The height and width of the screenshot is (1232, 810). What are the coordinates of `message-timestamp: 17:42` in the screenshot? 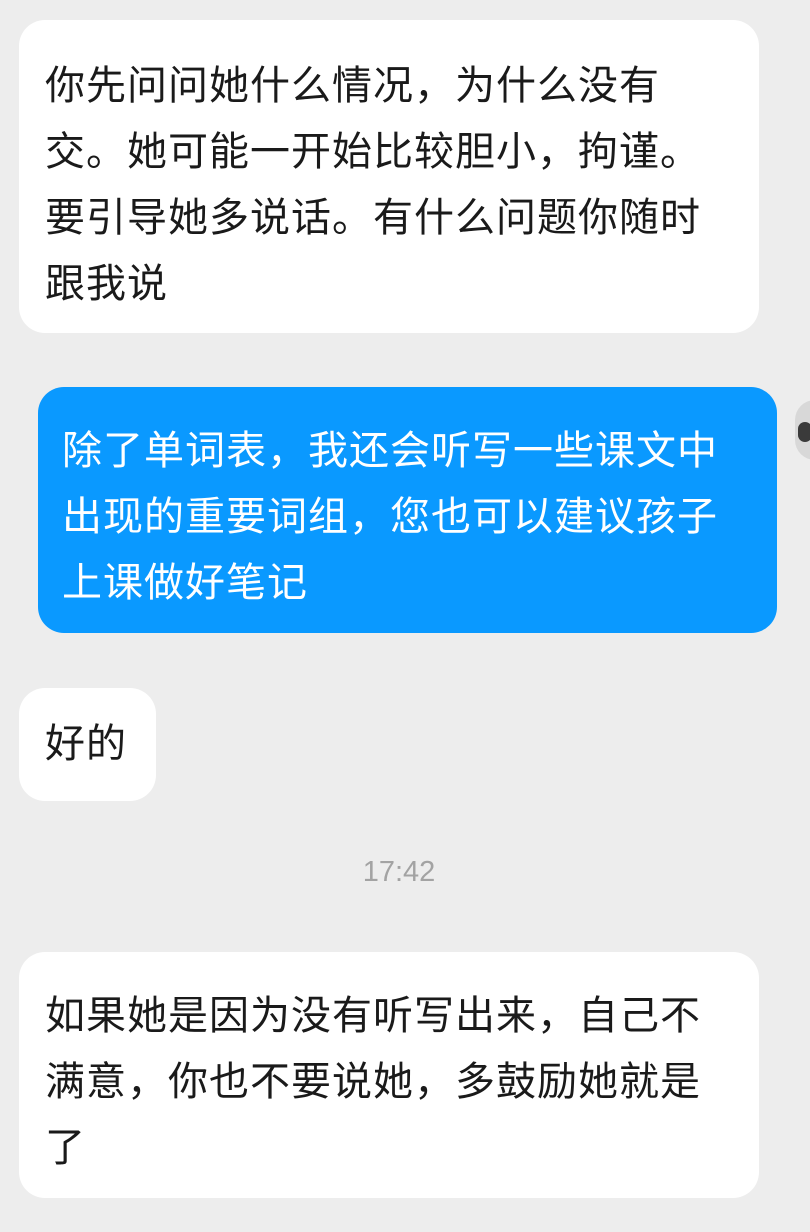 It's located at (399, 872).